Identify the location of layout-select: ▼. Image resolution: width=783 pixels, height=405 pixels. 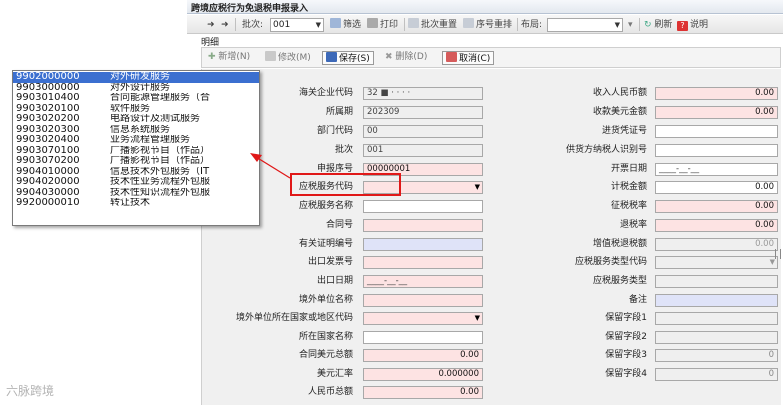
(585, 25).